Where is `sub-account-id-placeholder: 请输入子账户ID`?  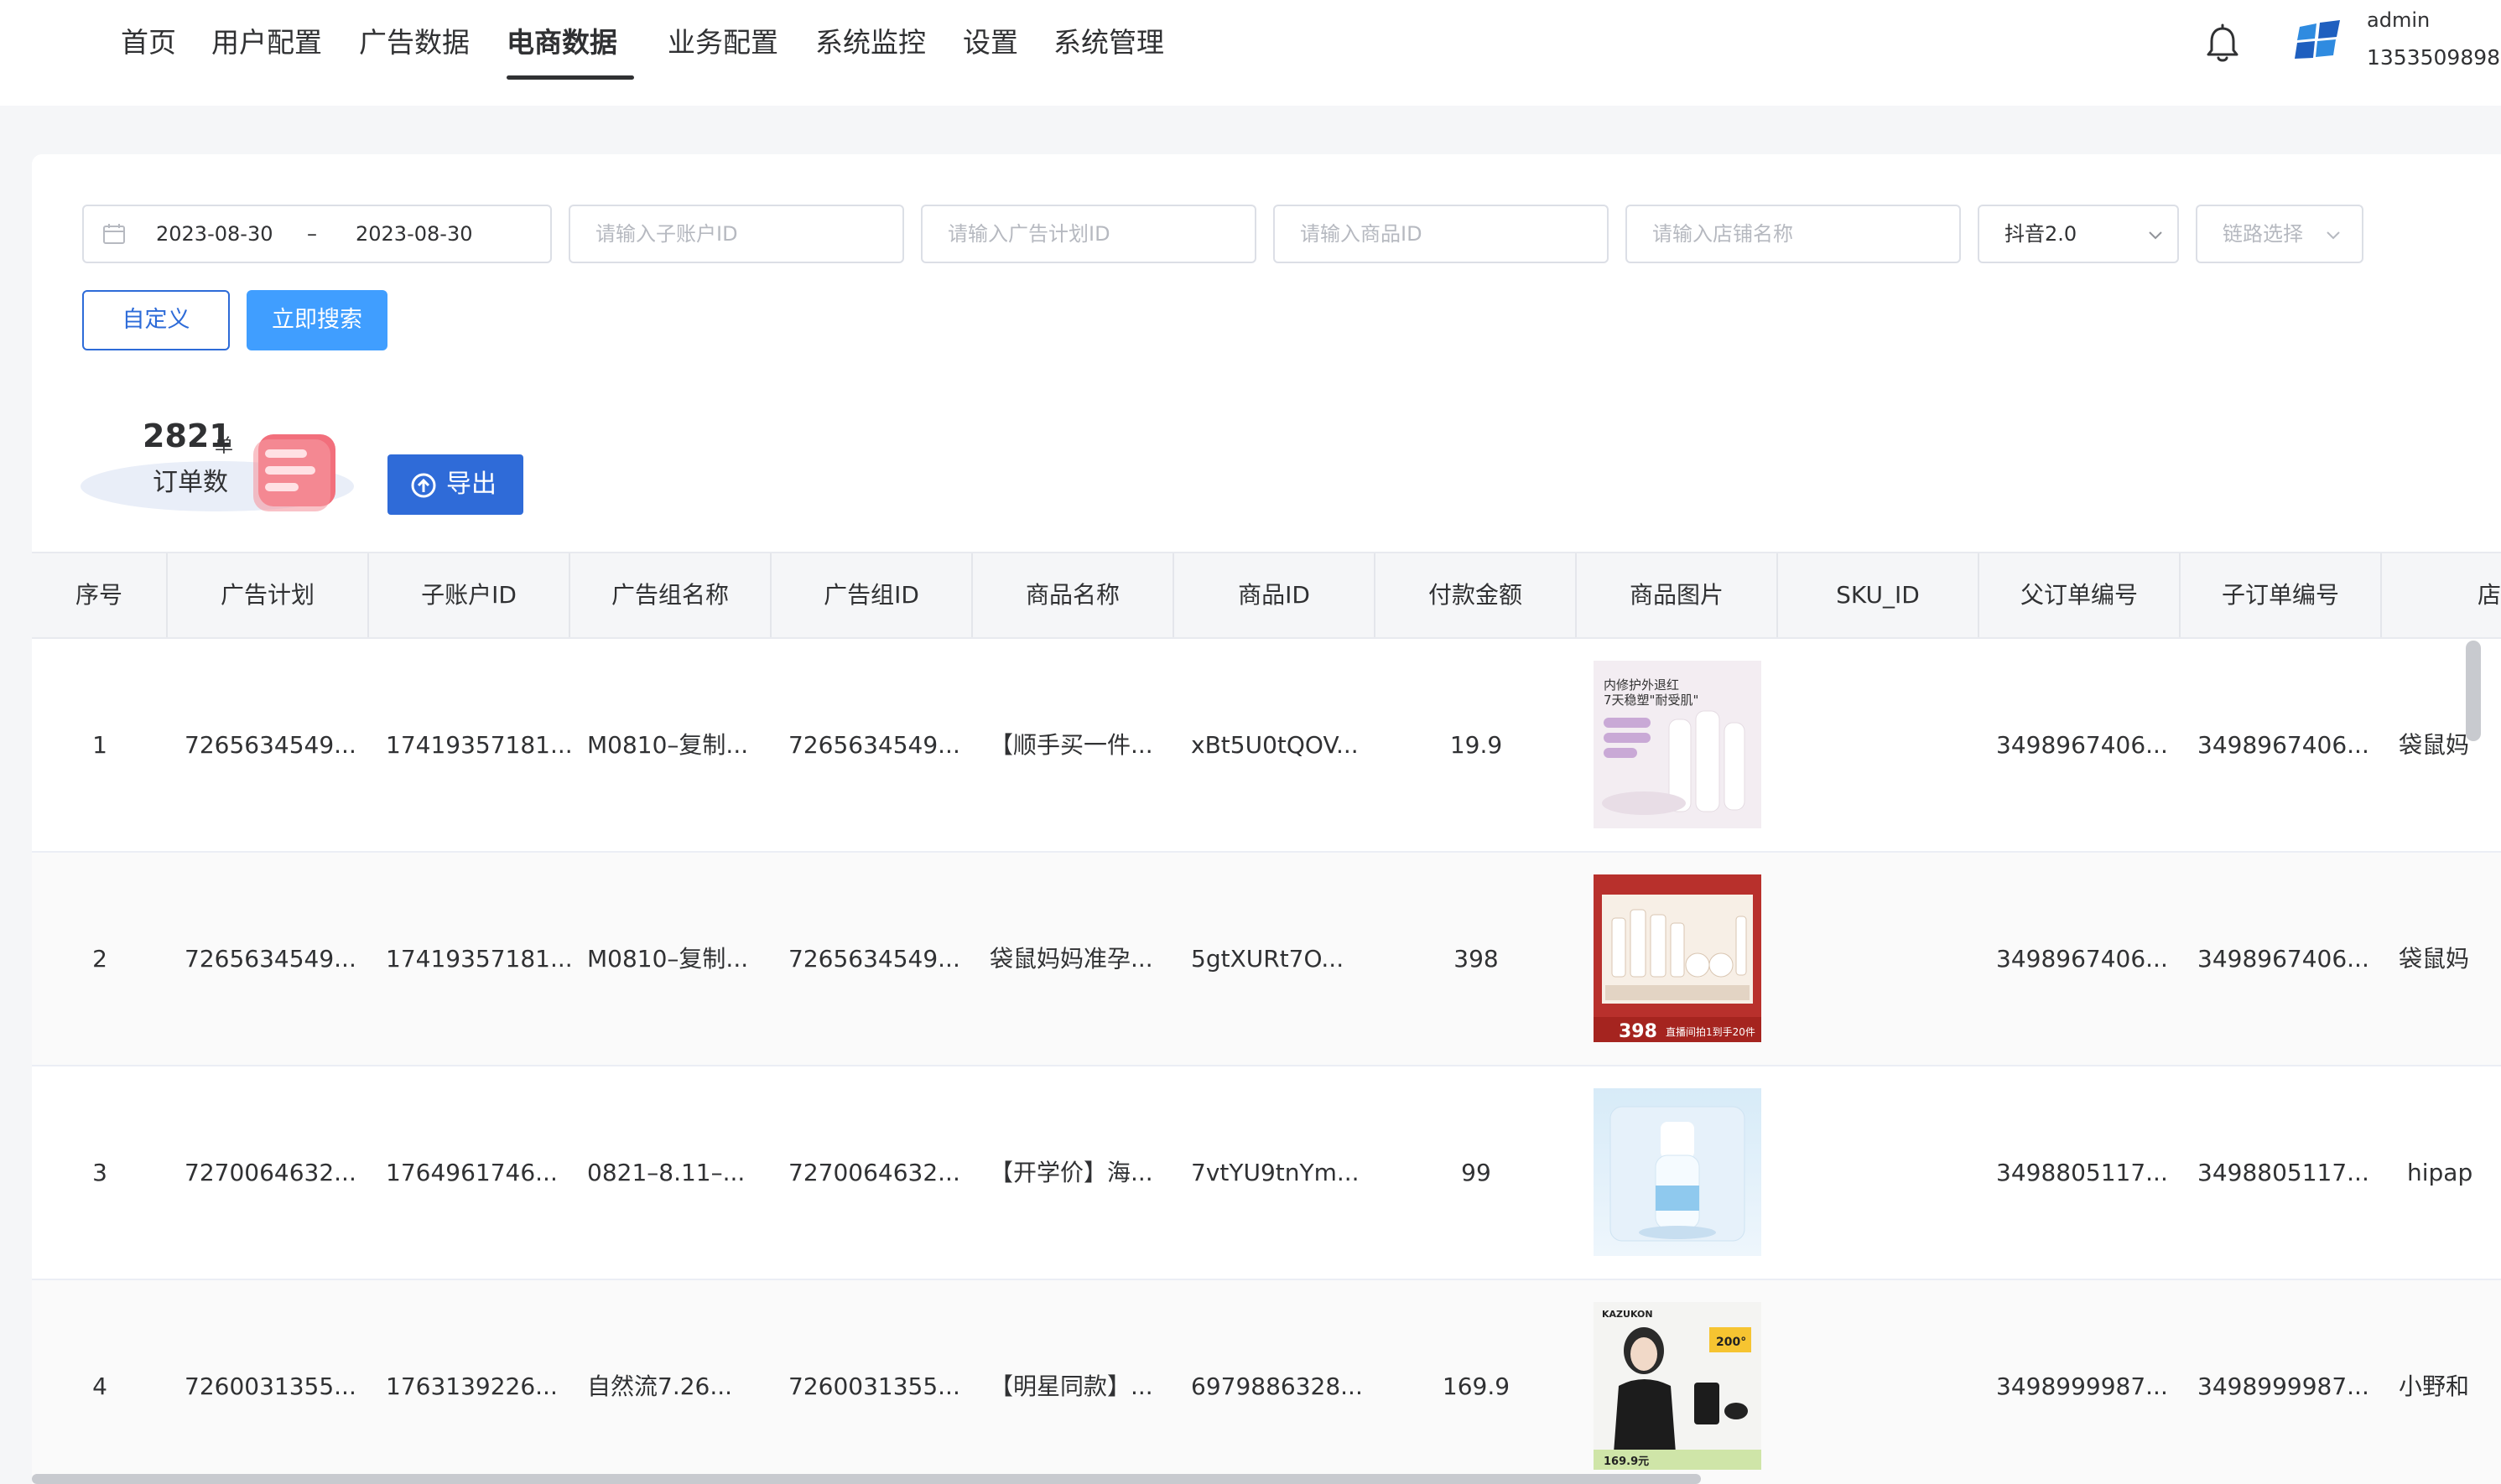
sub-account-id-placeholder: 请输入子账户ID is located at coordinates (667, 234).